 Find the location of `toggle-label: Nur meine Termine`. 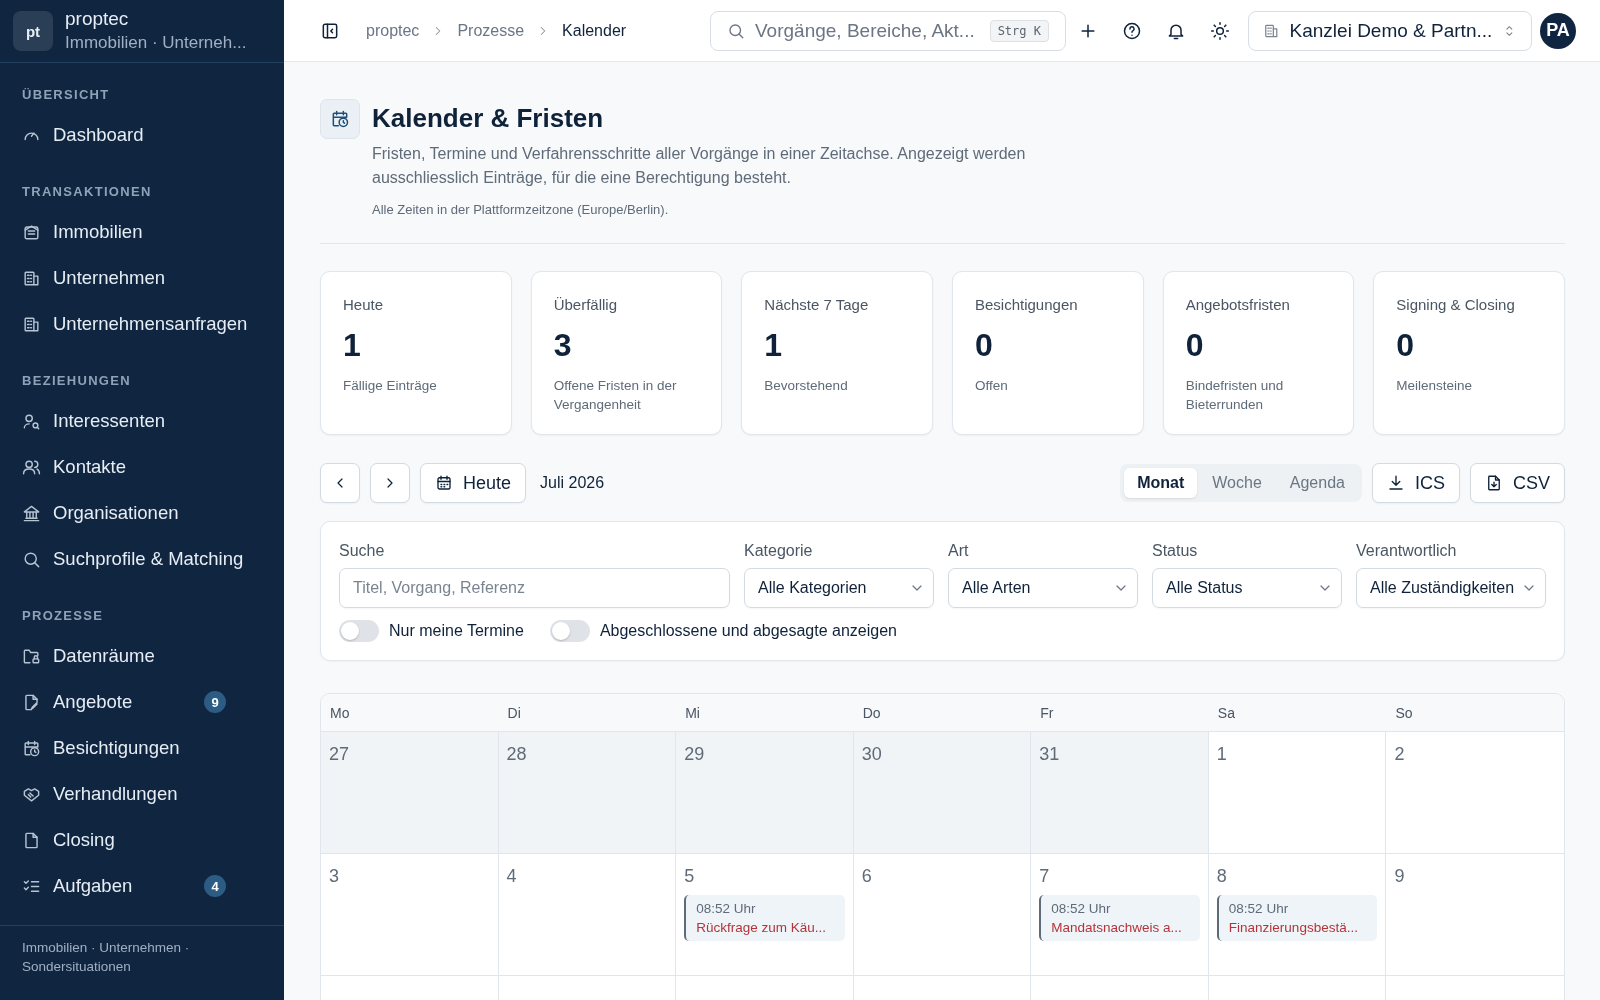

toggle-label: Nur meine Termine is located at coordinates (456, 631).